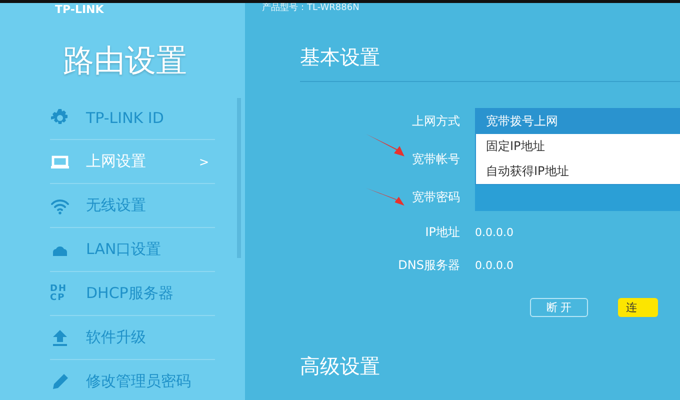  I want to click on section-title: 高级设置, so click(340, 366).